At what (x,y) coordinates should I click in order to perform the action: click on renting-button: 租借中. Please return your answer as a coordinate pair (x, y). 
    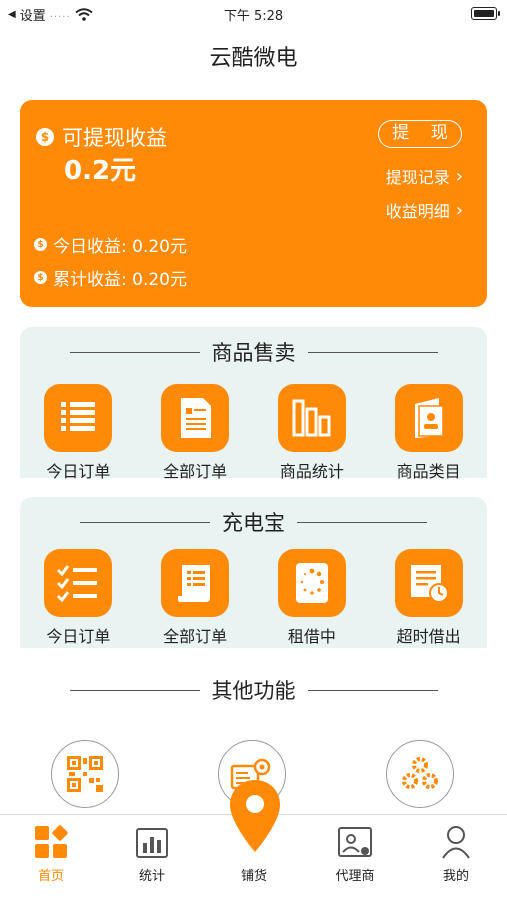
    Looking at the image, I should click on (312, 598).